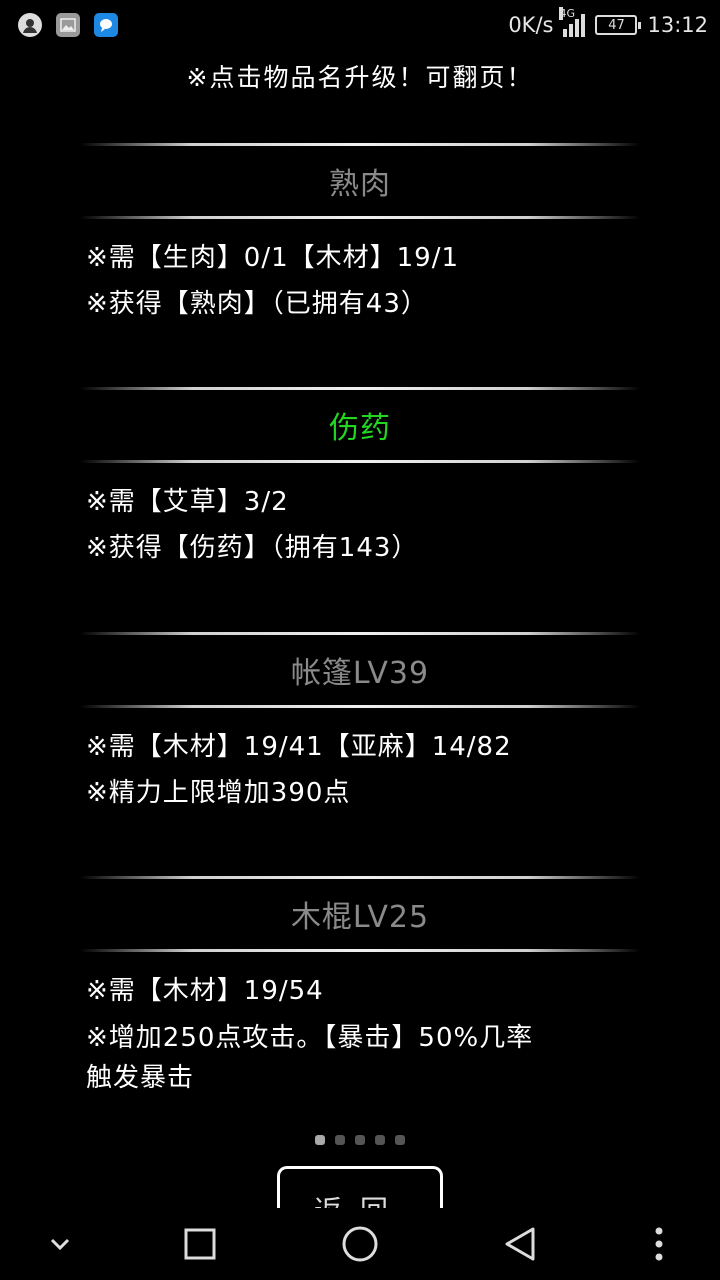 Image resolution: width=720 pixels, height=1280 pixels. Describe the element at coordinates (531, 25) in the screenshot. I see `net-speed: 0K/s` at that location.